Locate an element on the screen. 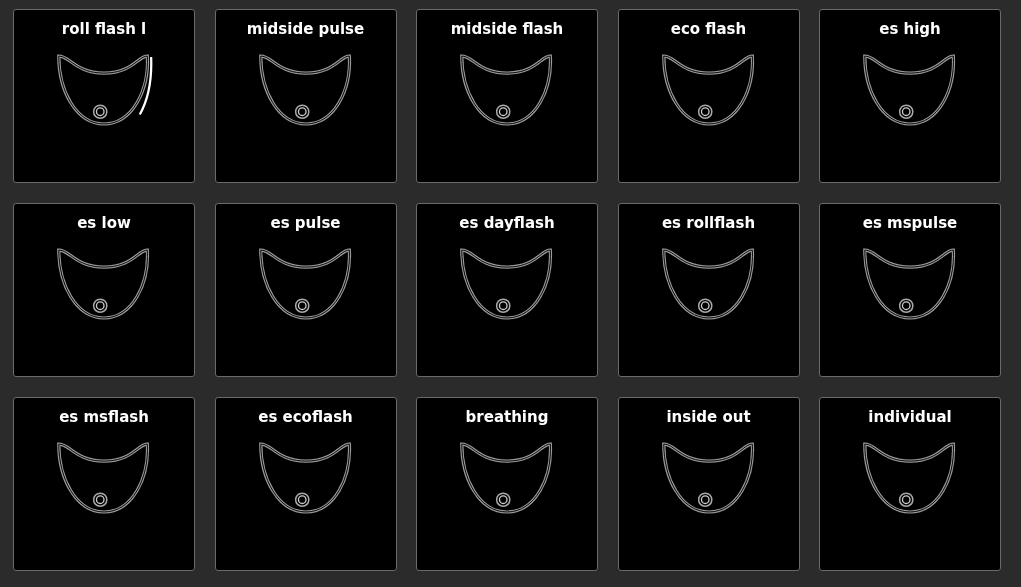  effect-card: eco flash is located at coordinates (708, 96).